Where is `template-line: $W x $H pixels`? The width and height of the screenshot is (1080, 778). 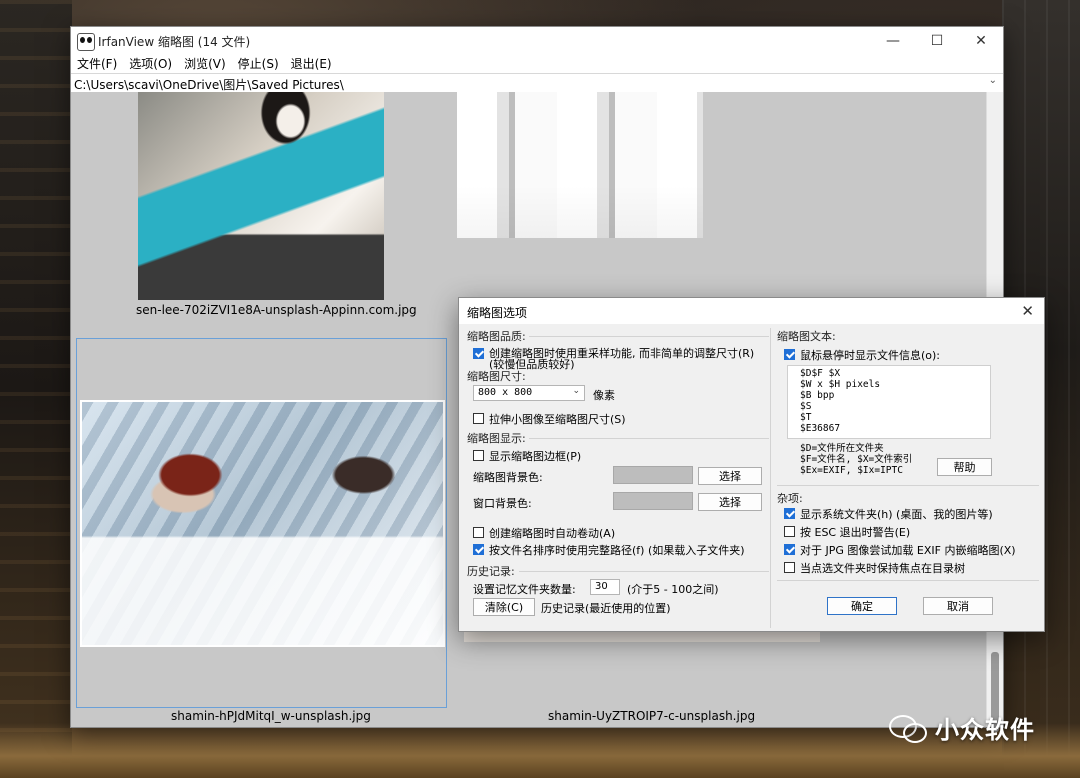 template-line: $W x $H pixels is located at coordinates (840, 384).